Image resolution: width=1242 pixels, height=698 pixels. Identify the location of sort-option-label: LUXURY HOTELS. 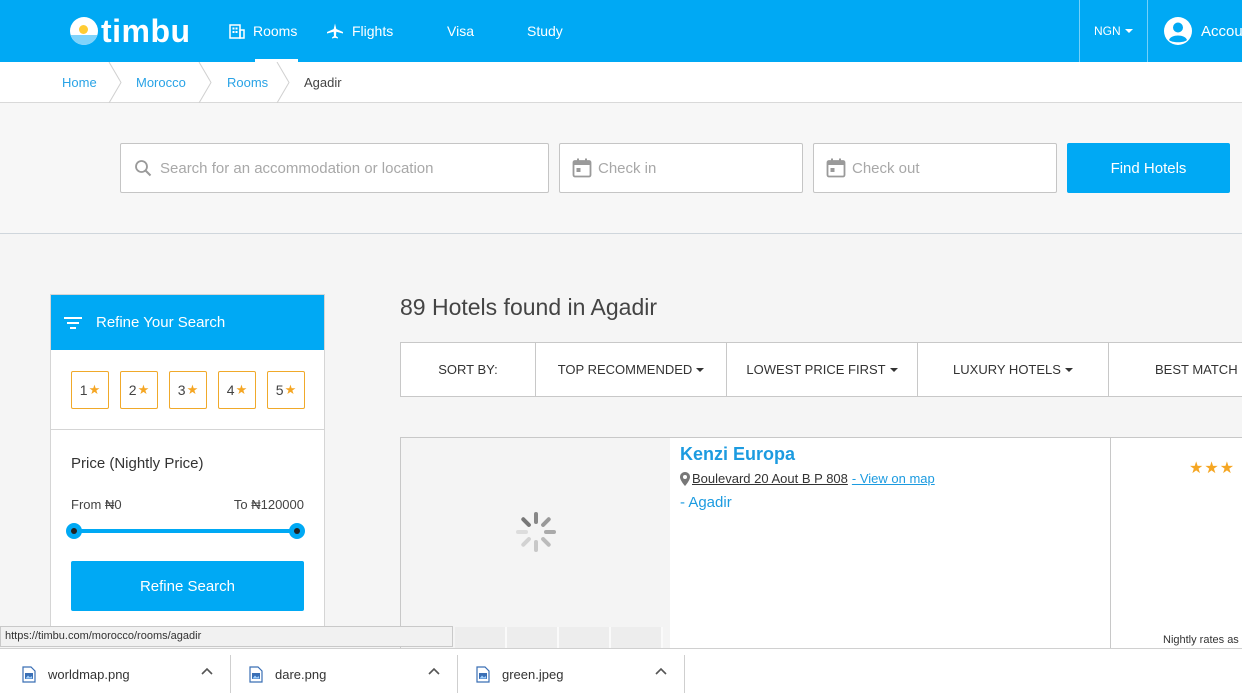
(1007, 369).